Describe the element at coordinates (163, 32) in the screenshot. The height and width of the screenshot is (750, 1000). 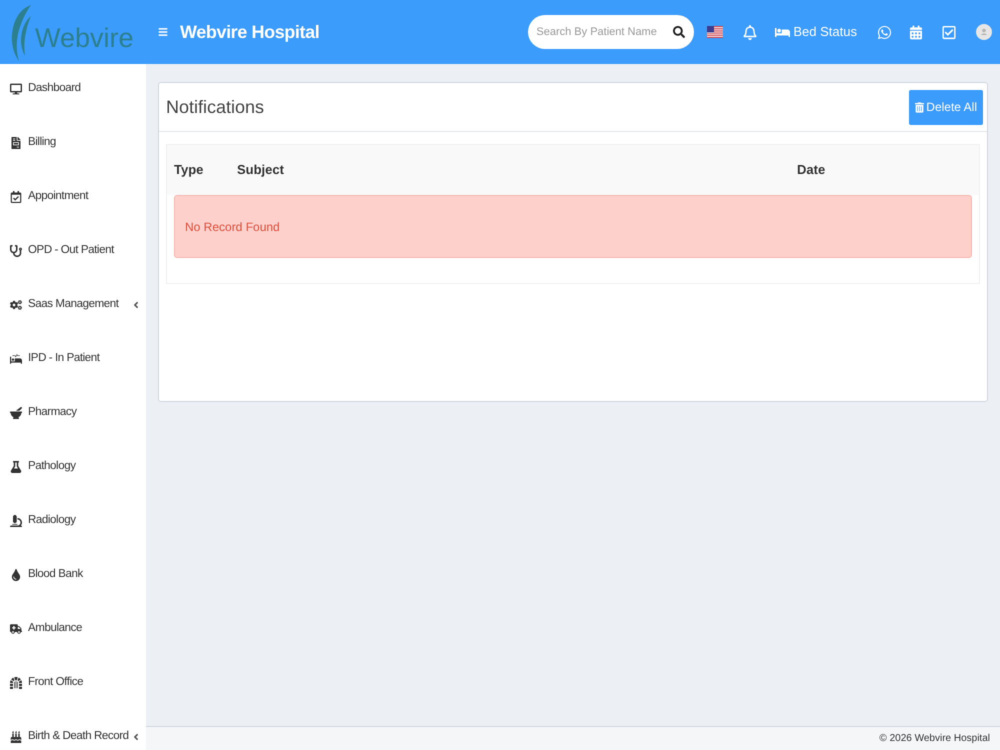
I see `menu-icon` at that location.